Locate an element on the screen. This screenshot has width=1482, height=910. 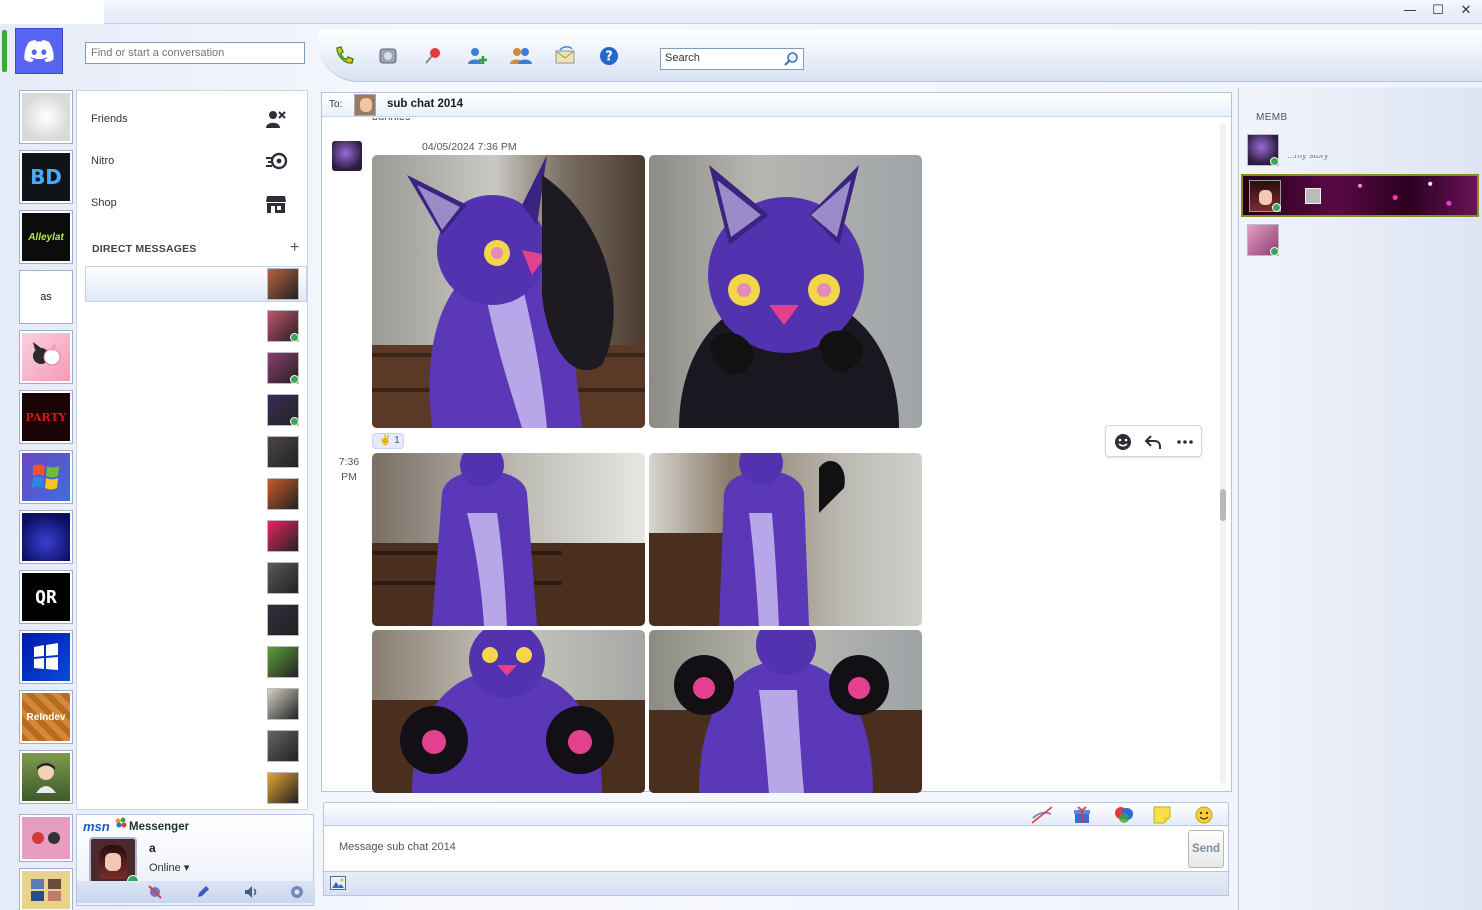
nav-friends: Friends is located at coordinates (109, 119).